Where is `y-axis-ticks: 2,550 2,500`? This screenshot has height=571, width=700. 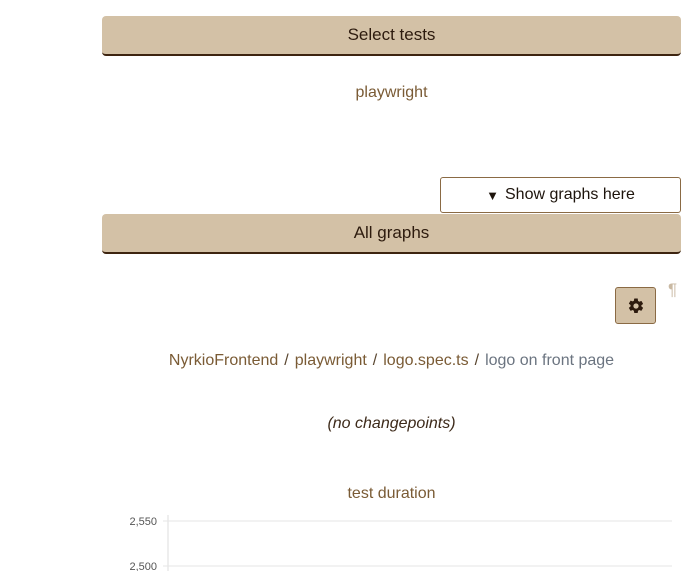 y-axis-ticks: 2,550 2,500 is located at coordinates (400, 543).